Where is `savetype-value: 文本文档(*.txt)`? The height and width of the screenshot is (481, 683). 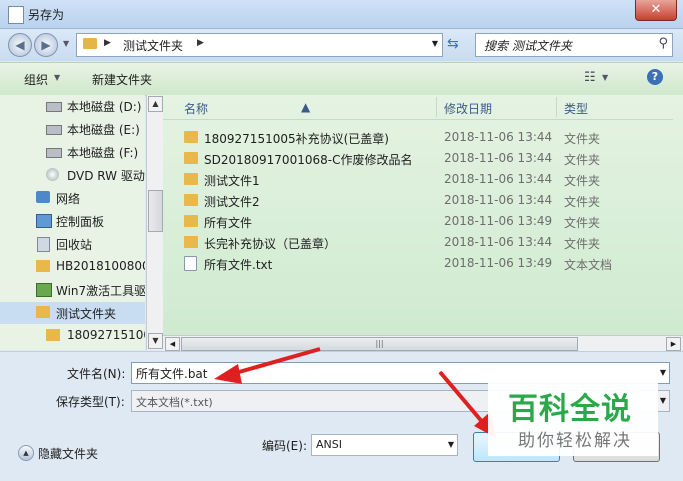 savetype-value: 文本文档(*.txt) is located at coordinates (174, 402).